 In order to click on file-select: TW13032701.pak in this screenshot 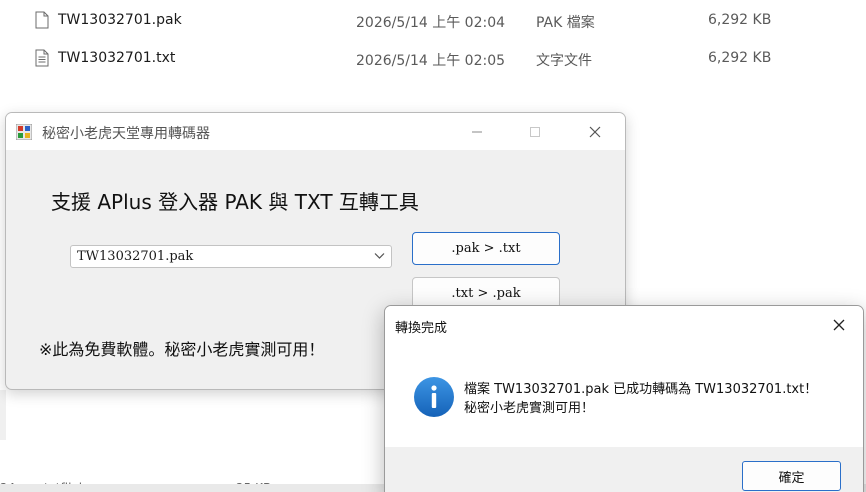, I will do `click(231, 256)`.